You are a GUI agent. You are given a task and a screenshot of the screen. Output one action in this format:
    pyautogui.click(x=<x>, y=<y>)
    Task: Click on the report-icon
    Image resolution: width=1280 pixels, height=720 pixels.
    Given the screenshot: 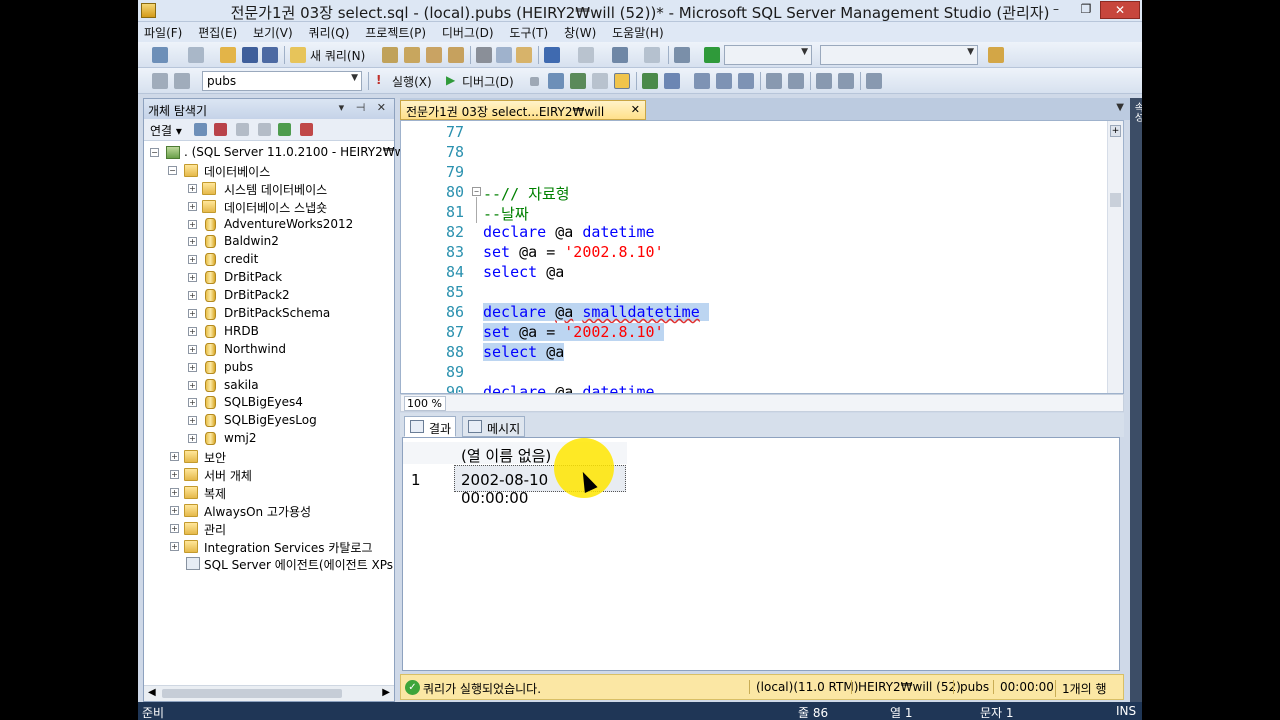 What is the action you would take?
    pyautogui.click(x=682, y=55)
    